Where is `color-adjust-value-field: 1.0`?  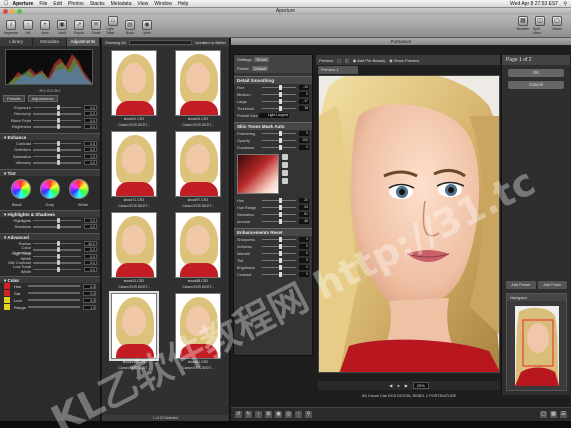
color-adjust-value-field: 1.0 is located at coordinates (89, 307).